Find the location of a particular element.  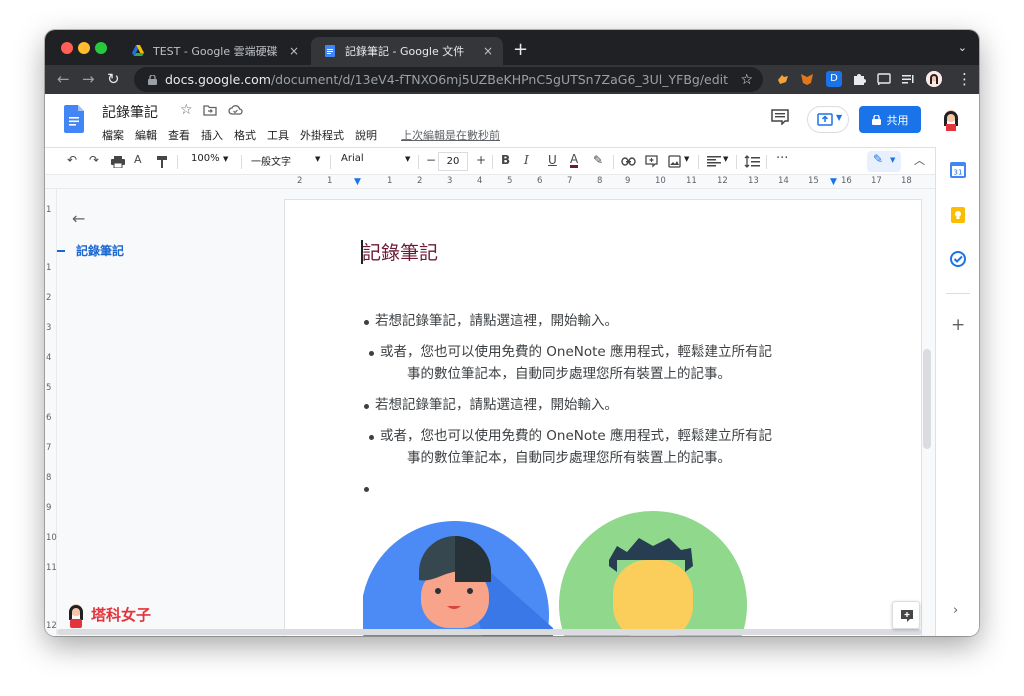

calendar-icon: 31 is located at coordinates (958, 170).